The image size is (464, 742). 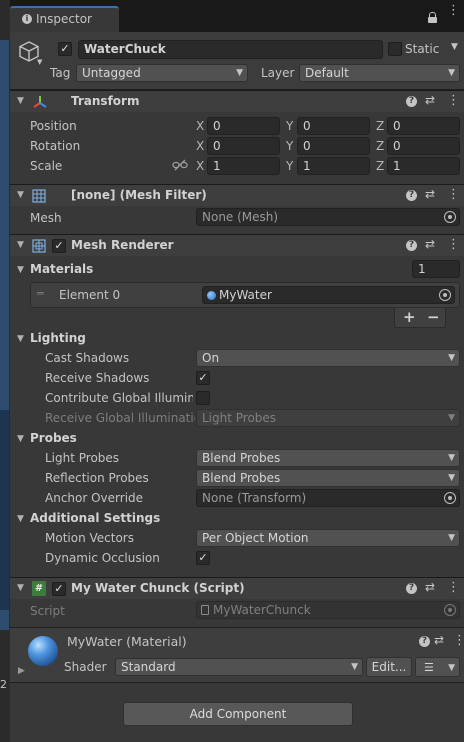 I want to click on dynamic-occlusion-checkbox: ✓, so click(x=203, y=558).